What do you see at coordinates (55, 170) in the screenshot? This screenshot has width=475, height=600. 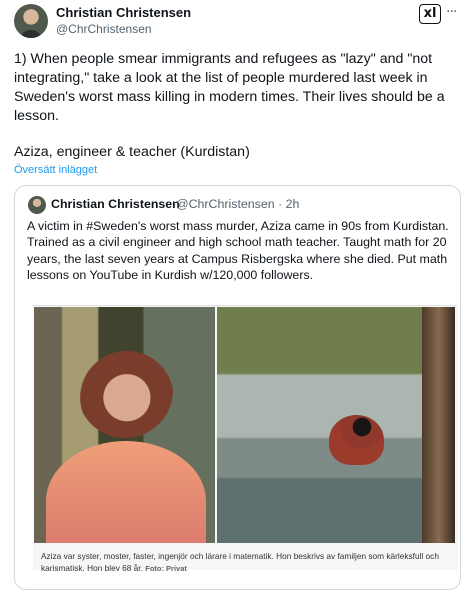 I see `translate-post-link: Översätt inlägget` at bounding box center [55, 170].